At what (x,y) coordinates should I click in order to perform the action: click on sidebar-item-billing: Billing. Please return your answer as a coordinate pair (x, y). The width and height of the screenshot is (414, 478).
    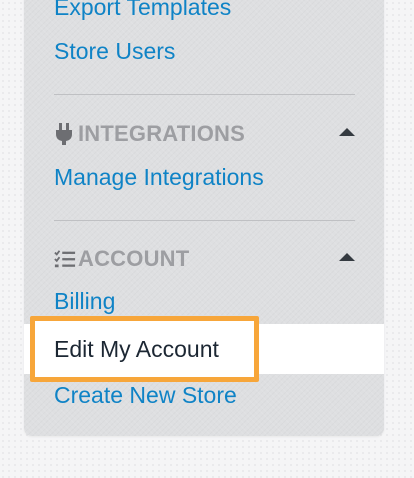
    Looking at the image, I should click on (84, 301).